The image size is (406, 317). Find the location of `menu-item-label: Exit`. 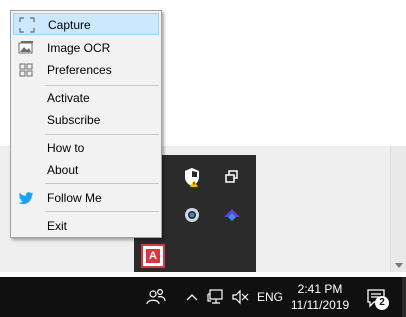

menu-item-label: Exit is located at coordinates (57, 226).